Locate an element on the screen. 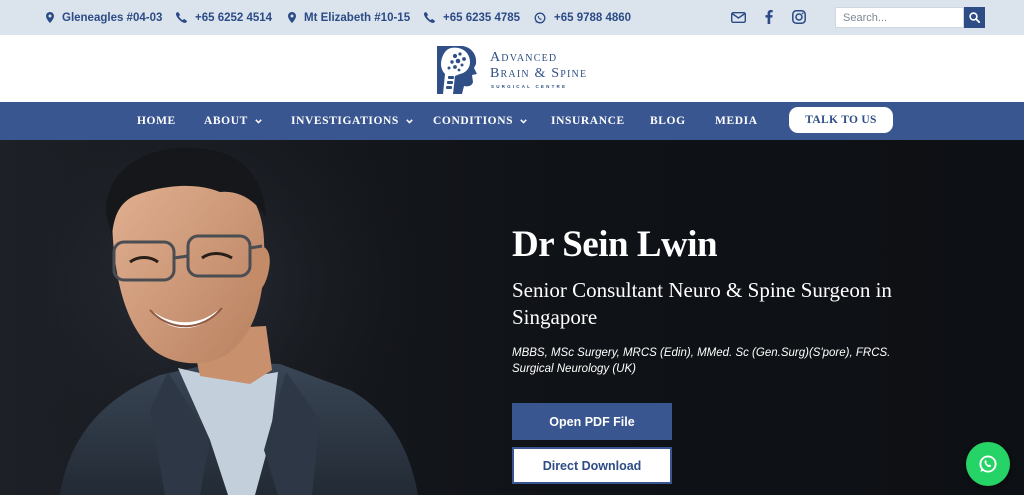  contact-label: +65 6235 4785 is located at coordinates (482, 17).